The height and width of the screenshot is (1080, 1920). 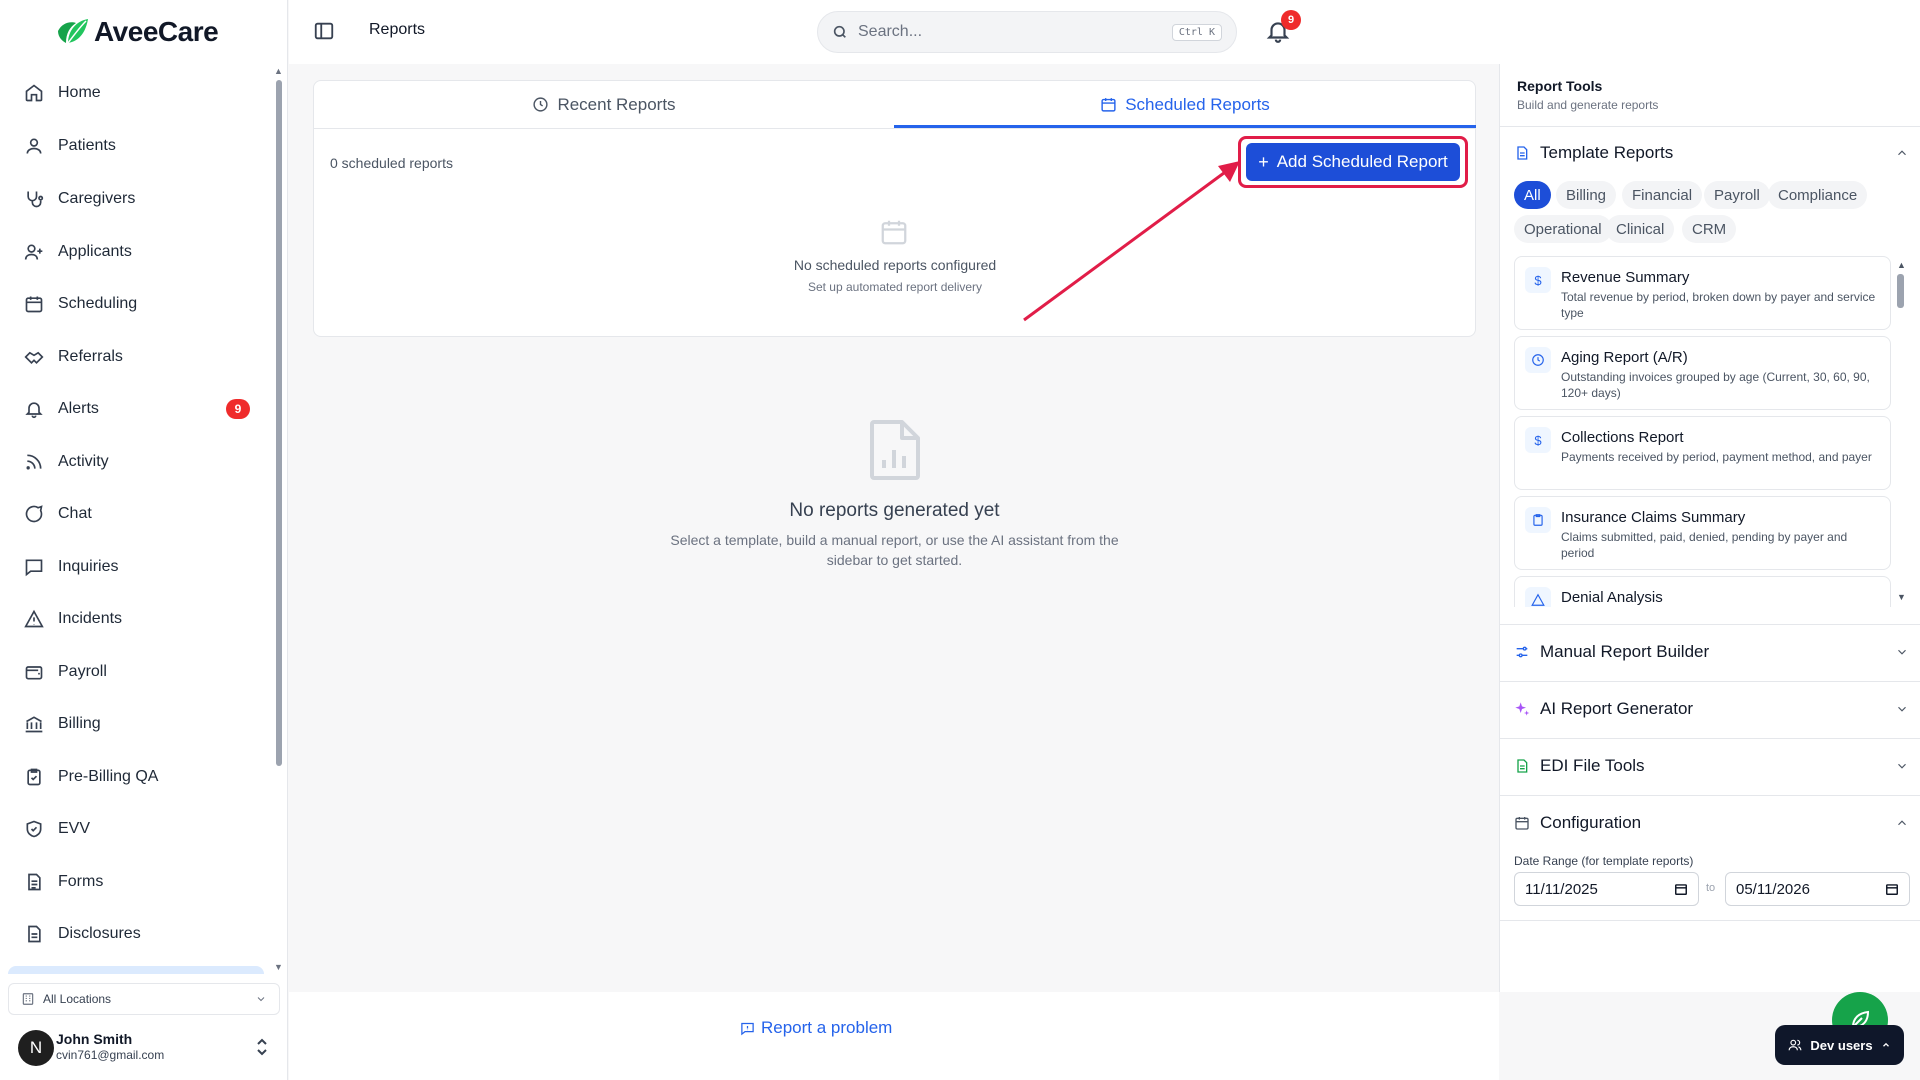 What do you see at coordinates (34, 934) in the screenshot?
I see `document-icon` at bounding box center [34, 934].